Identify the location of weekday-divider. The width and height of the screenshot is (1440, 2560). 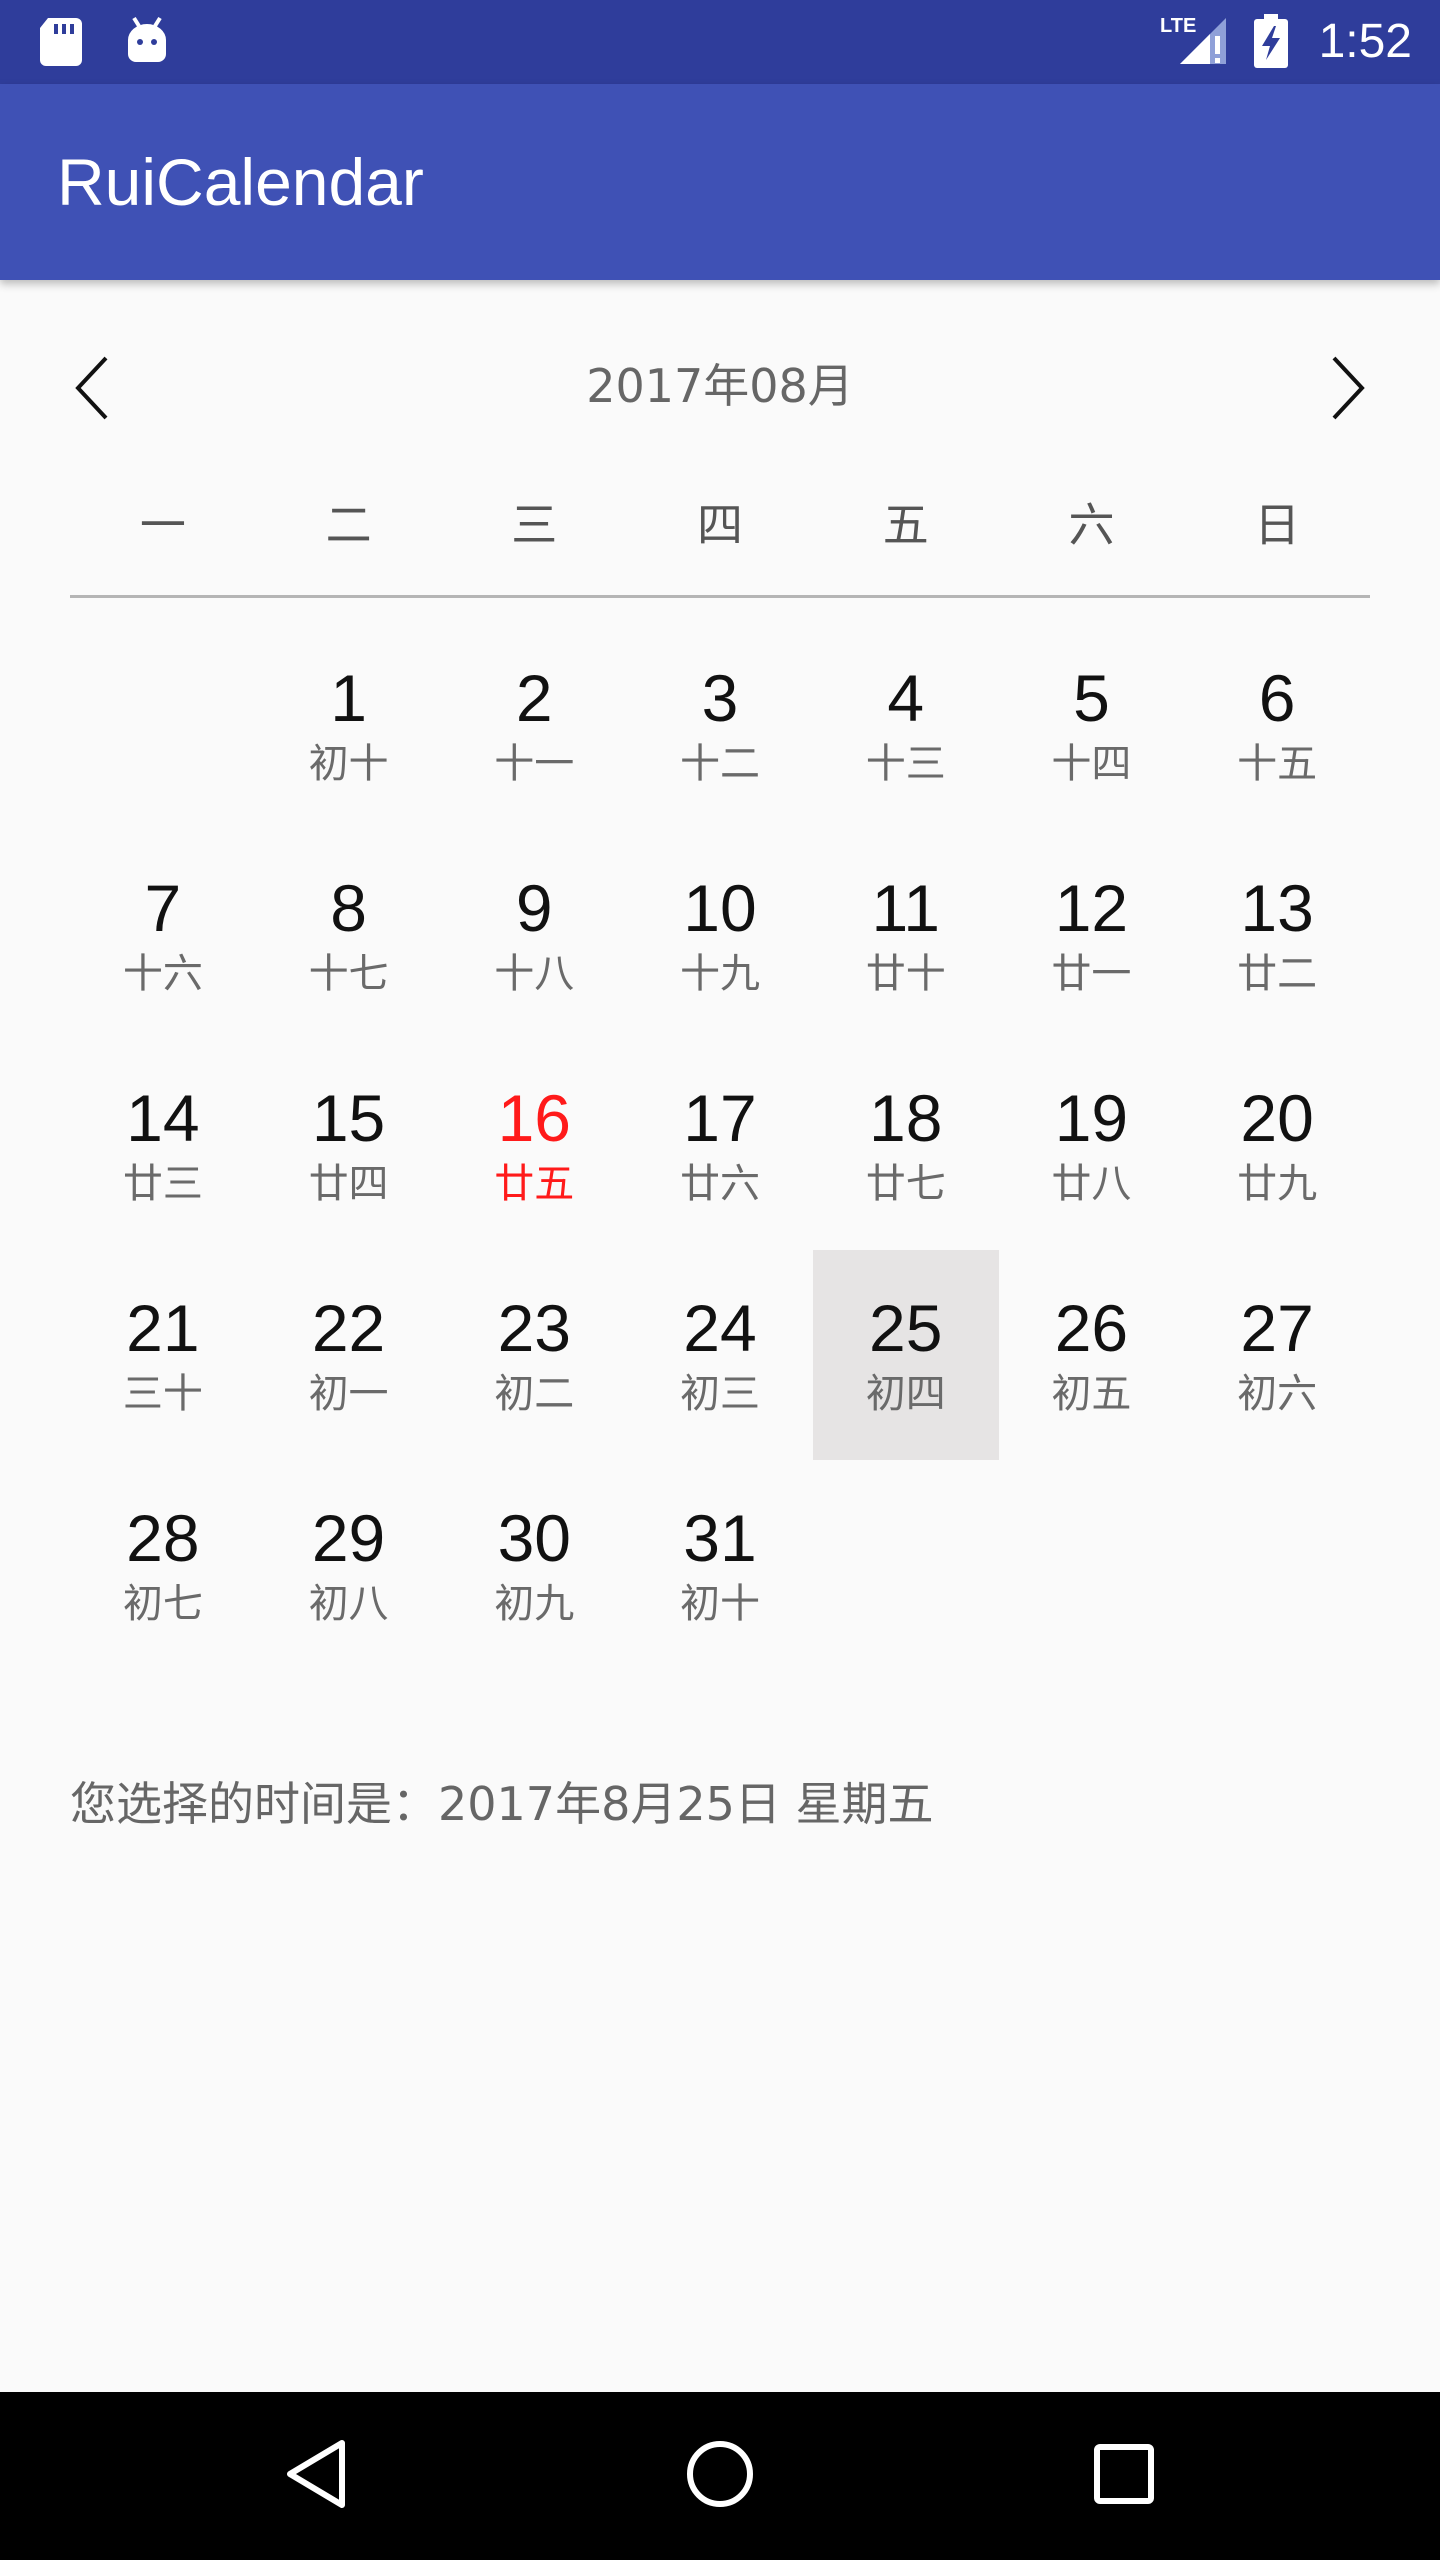
(720, 596).